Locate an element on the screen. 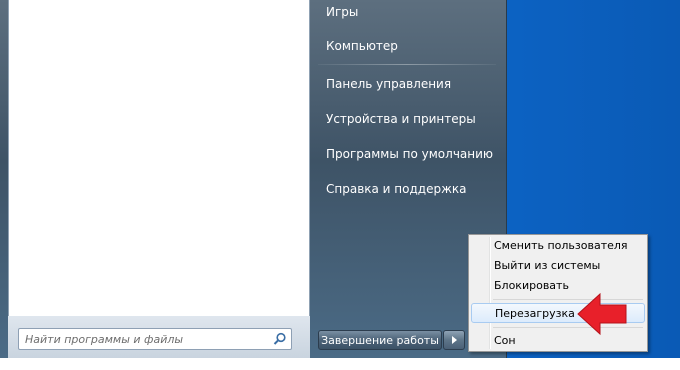 The width and height of the screenshot is (680, 370). search-box is located at coordinates (155, 339).